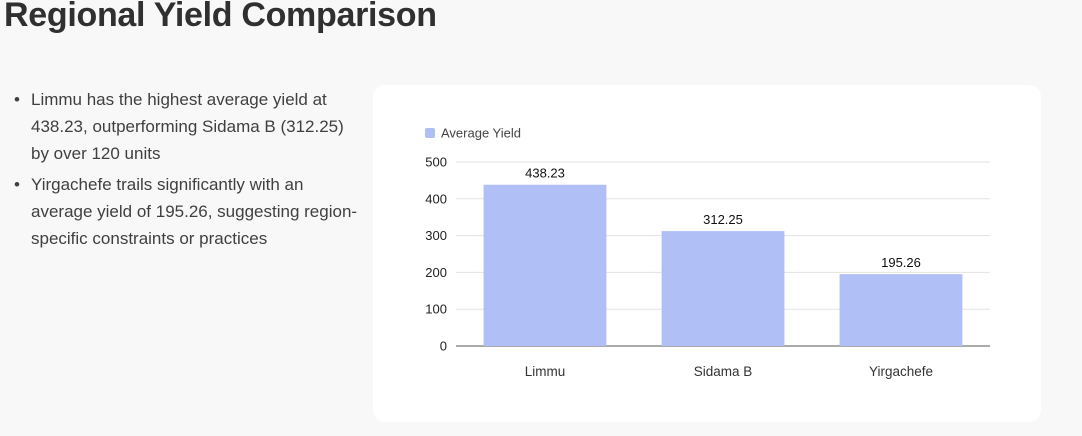 This screenshot has height=436, width=1082. I want to click on x-tick-label: Limmu, so click(545, 371).